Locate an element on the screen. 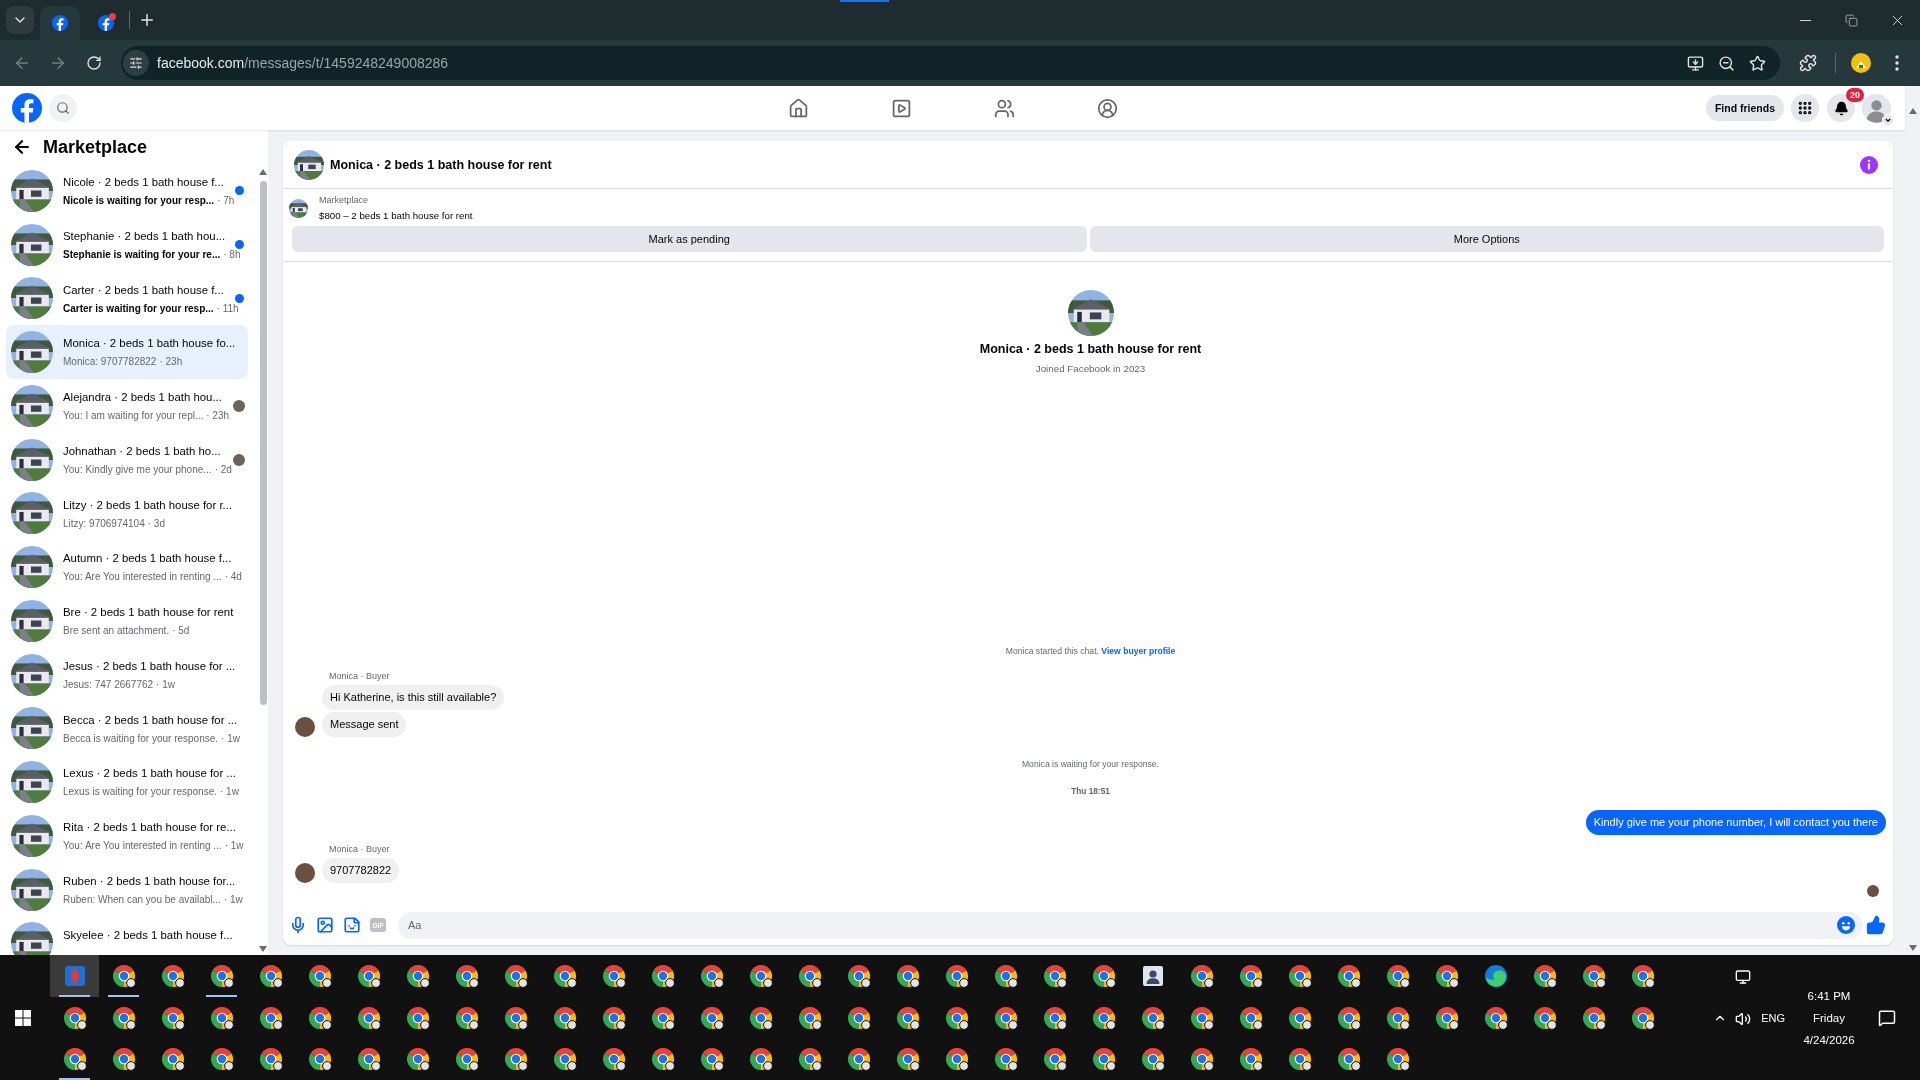 This screenshot has width=1920, height=1080. site-info-button is located at coordinates (136, 63).